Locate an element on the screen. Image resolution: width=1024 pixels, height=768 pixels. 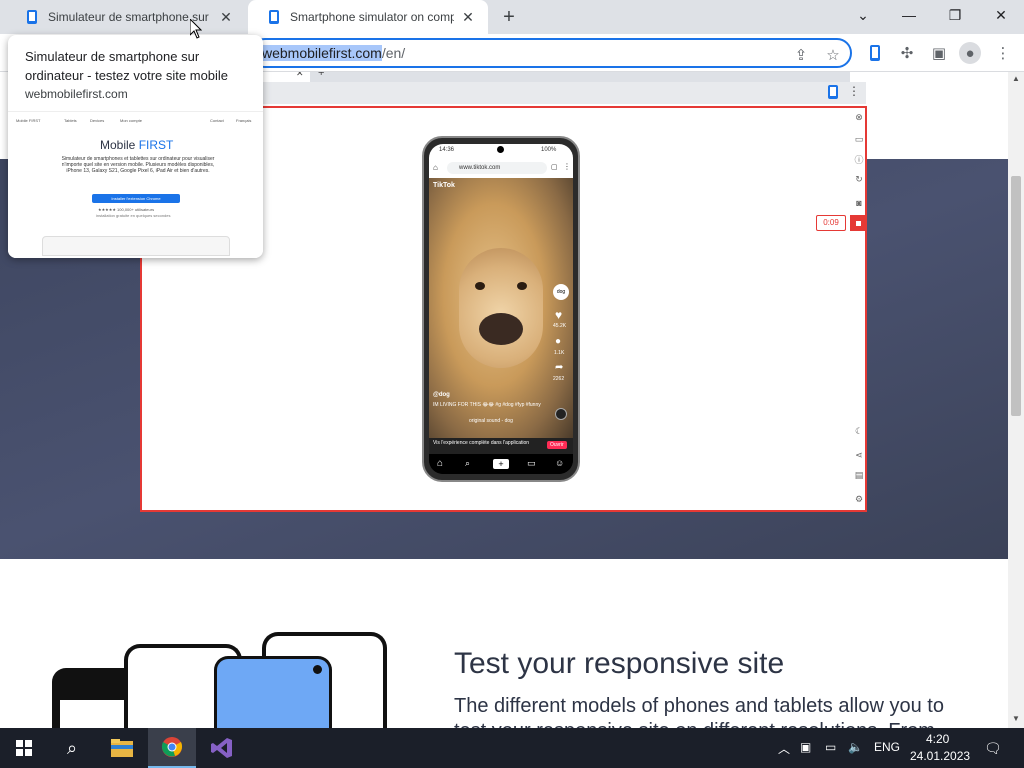
tray-network-icon: ▭ is located at coordinates (830, 747).